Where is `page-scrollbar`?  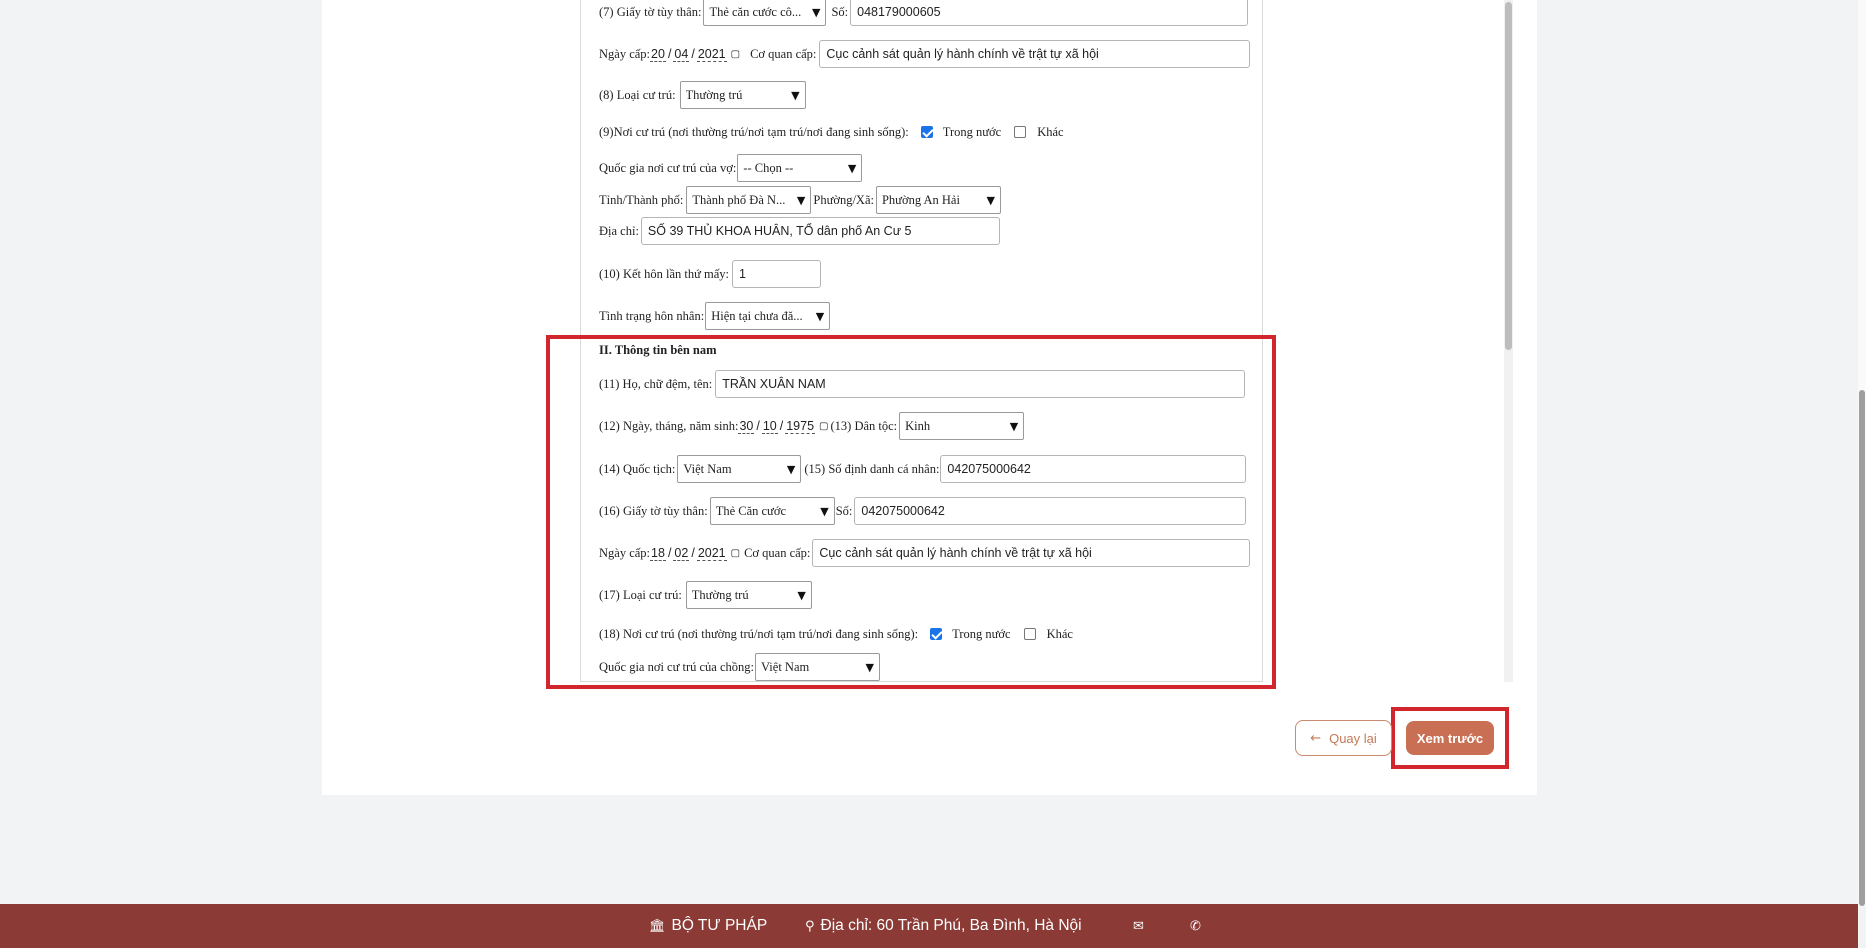
page-scrollbar is located at coordinates (1862, 453).